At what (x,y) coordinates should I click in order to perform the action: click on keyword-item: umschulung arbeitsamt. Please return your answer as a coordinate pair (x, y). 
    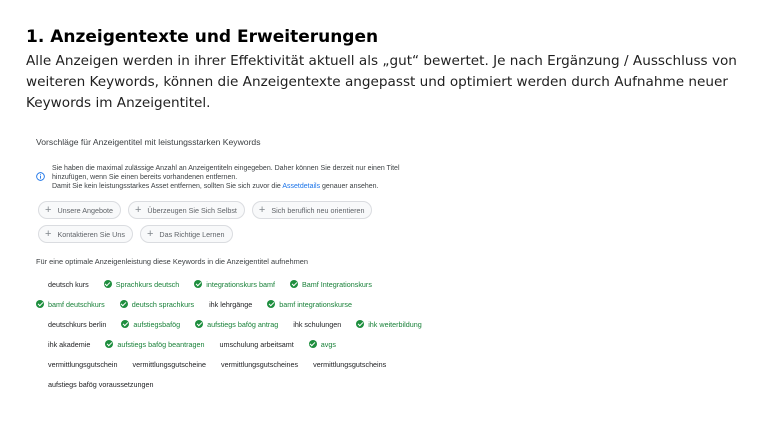
    Looking at the image, I should click on (256, 344).